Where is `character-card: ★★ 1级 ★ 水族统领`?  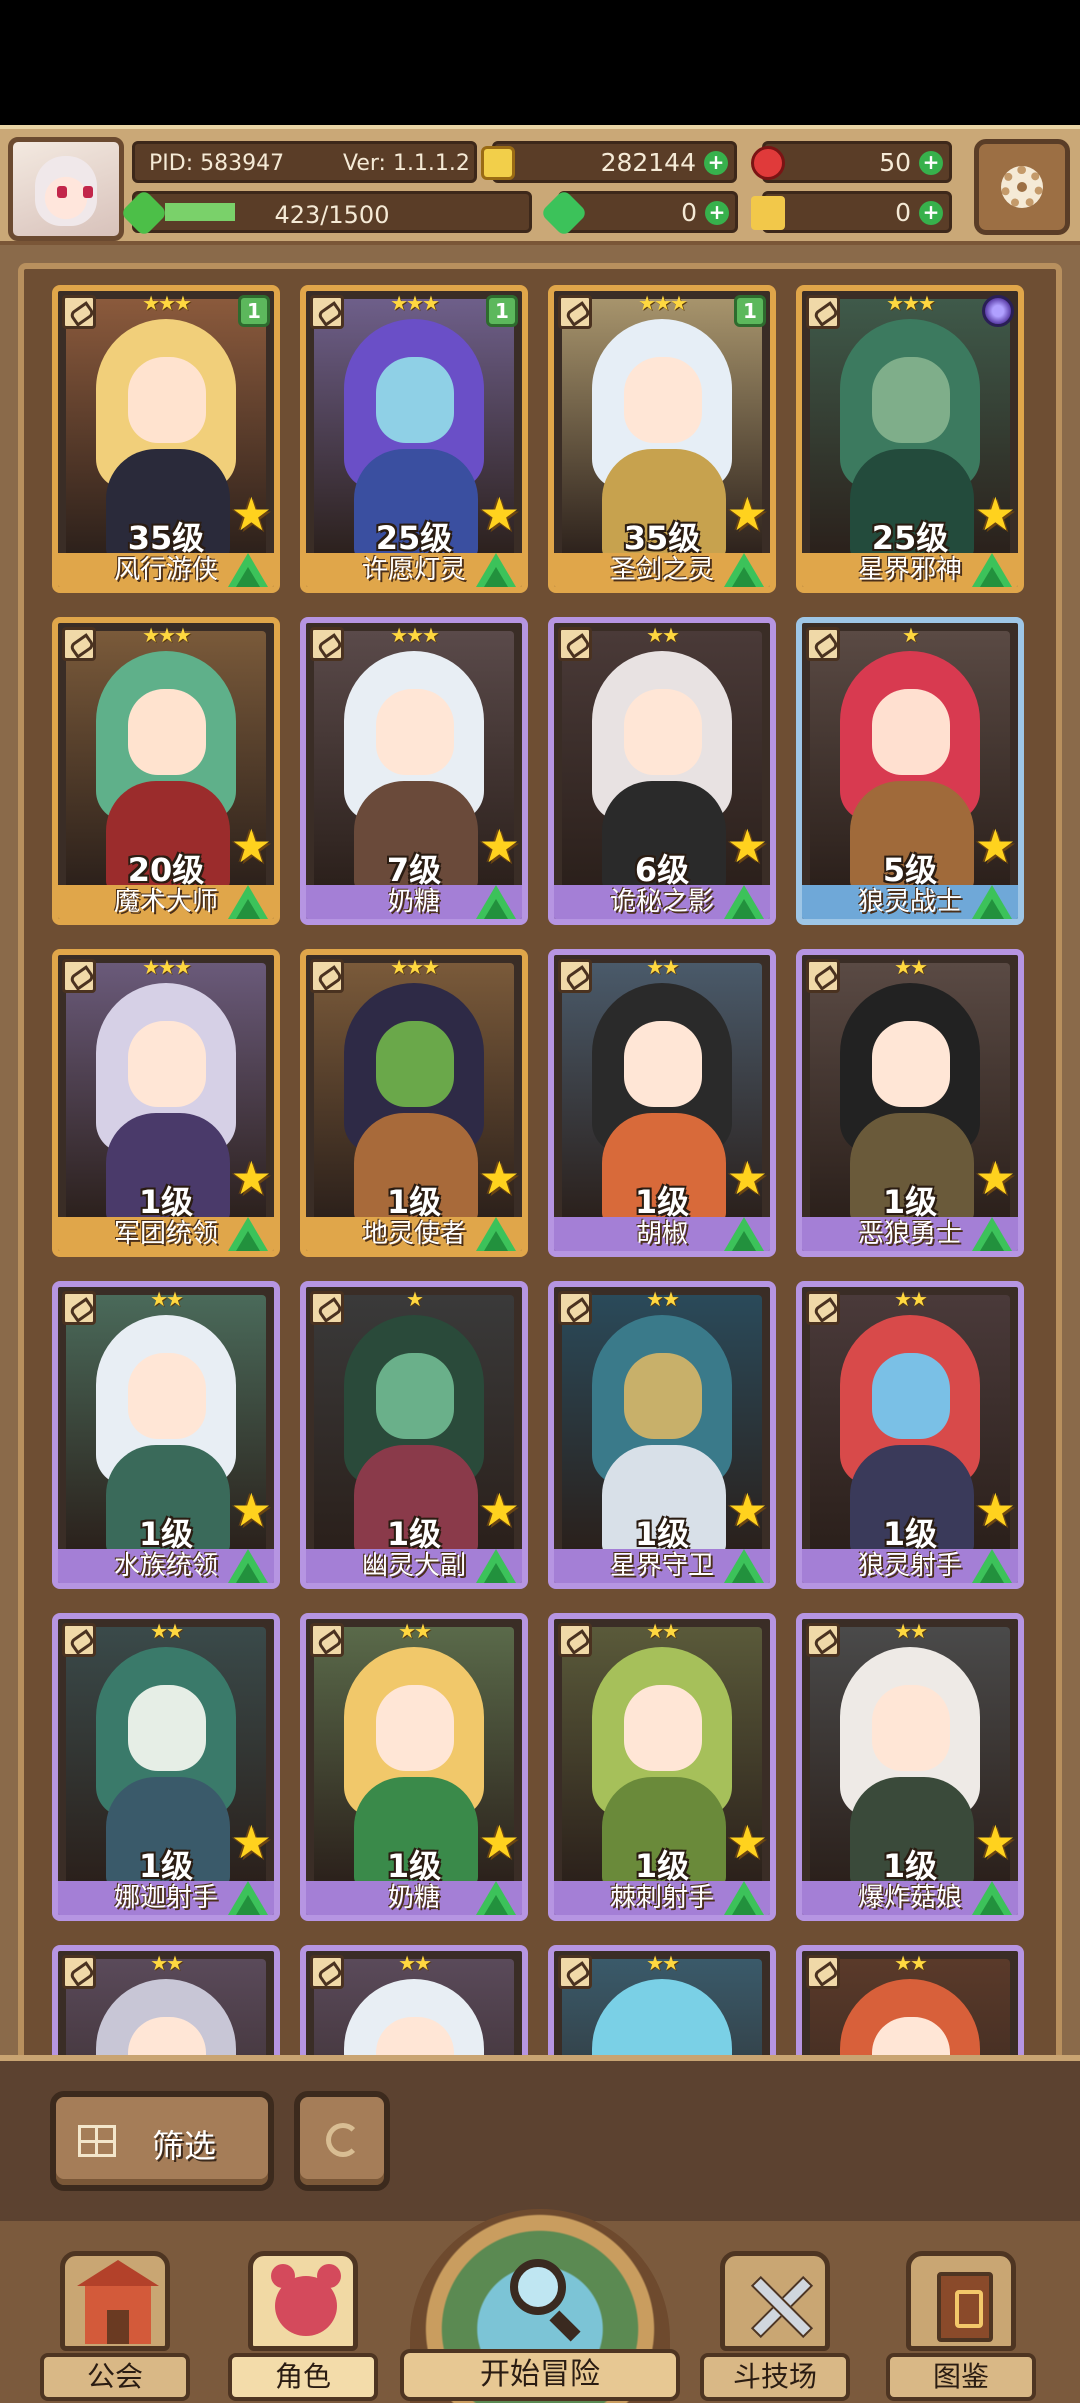
character-card: ★★ 1级 ★ 水族统领 is located at coordinates (166, 1435).